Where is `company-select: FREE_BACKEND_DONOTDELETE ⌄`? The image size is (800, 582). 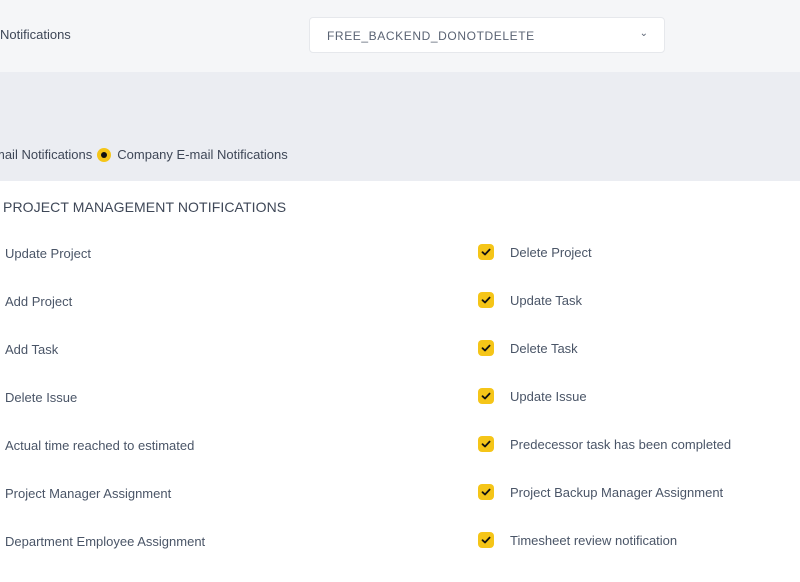 company-select: FREE_BACKEND_DONOTDELETE ⌄ is located at coordinates (487, 35).